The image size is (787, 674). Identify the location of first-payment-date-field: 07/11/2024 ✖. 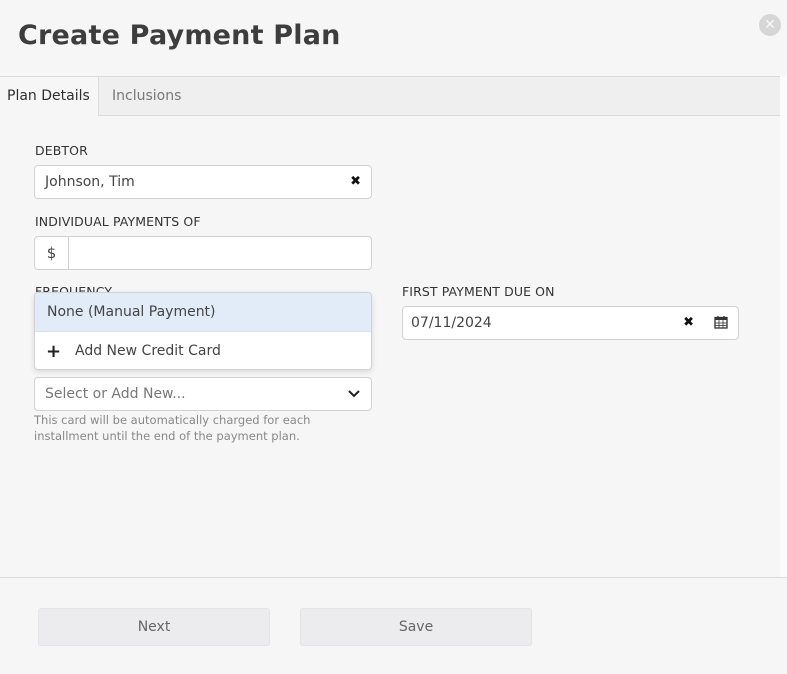
(570, 323).